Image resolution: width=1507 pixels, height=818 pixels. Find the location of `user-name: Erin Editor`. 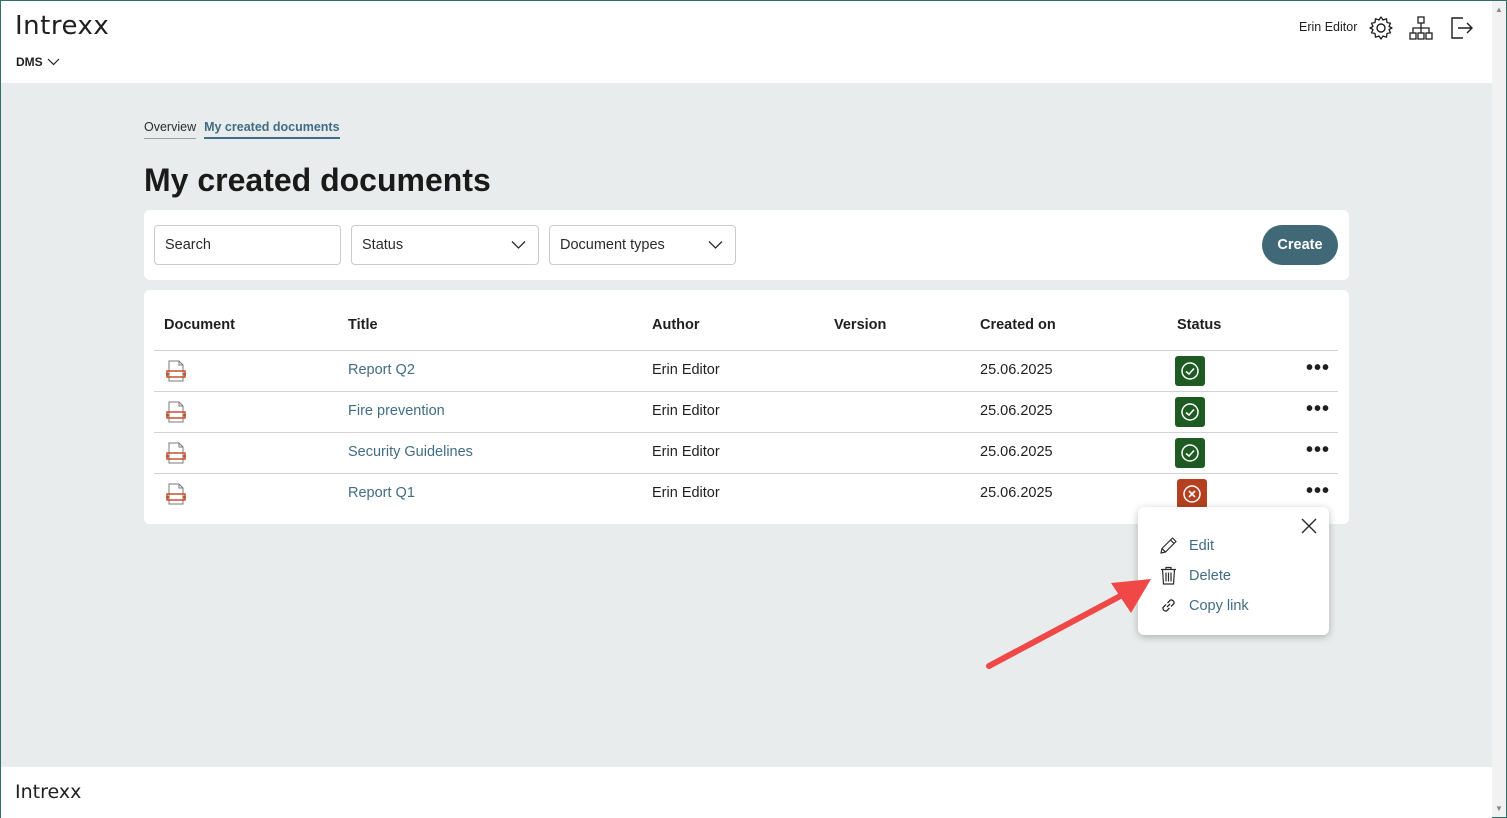

user-name: Erin Editor is located at coordinates (1328, 27).